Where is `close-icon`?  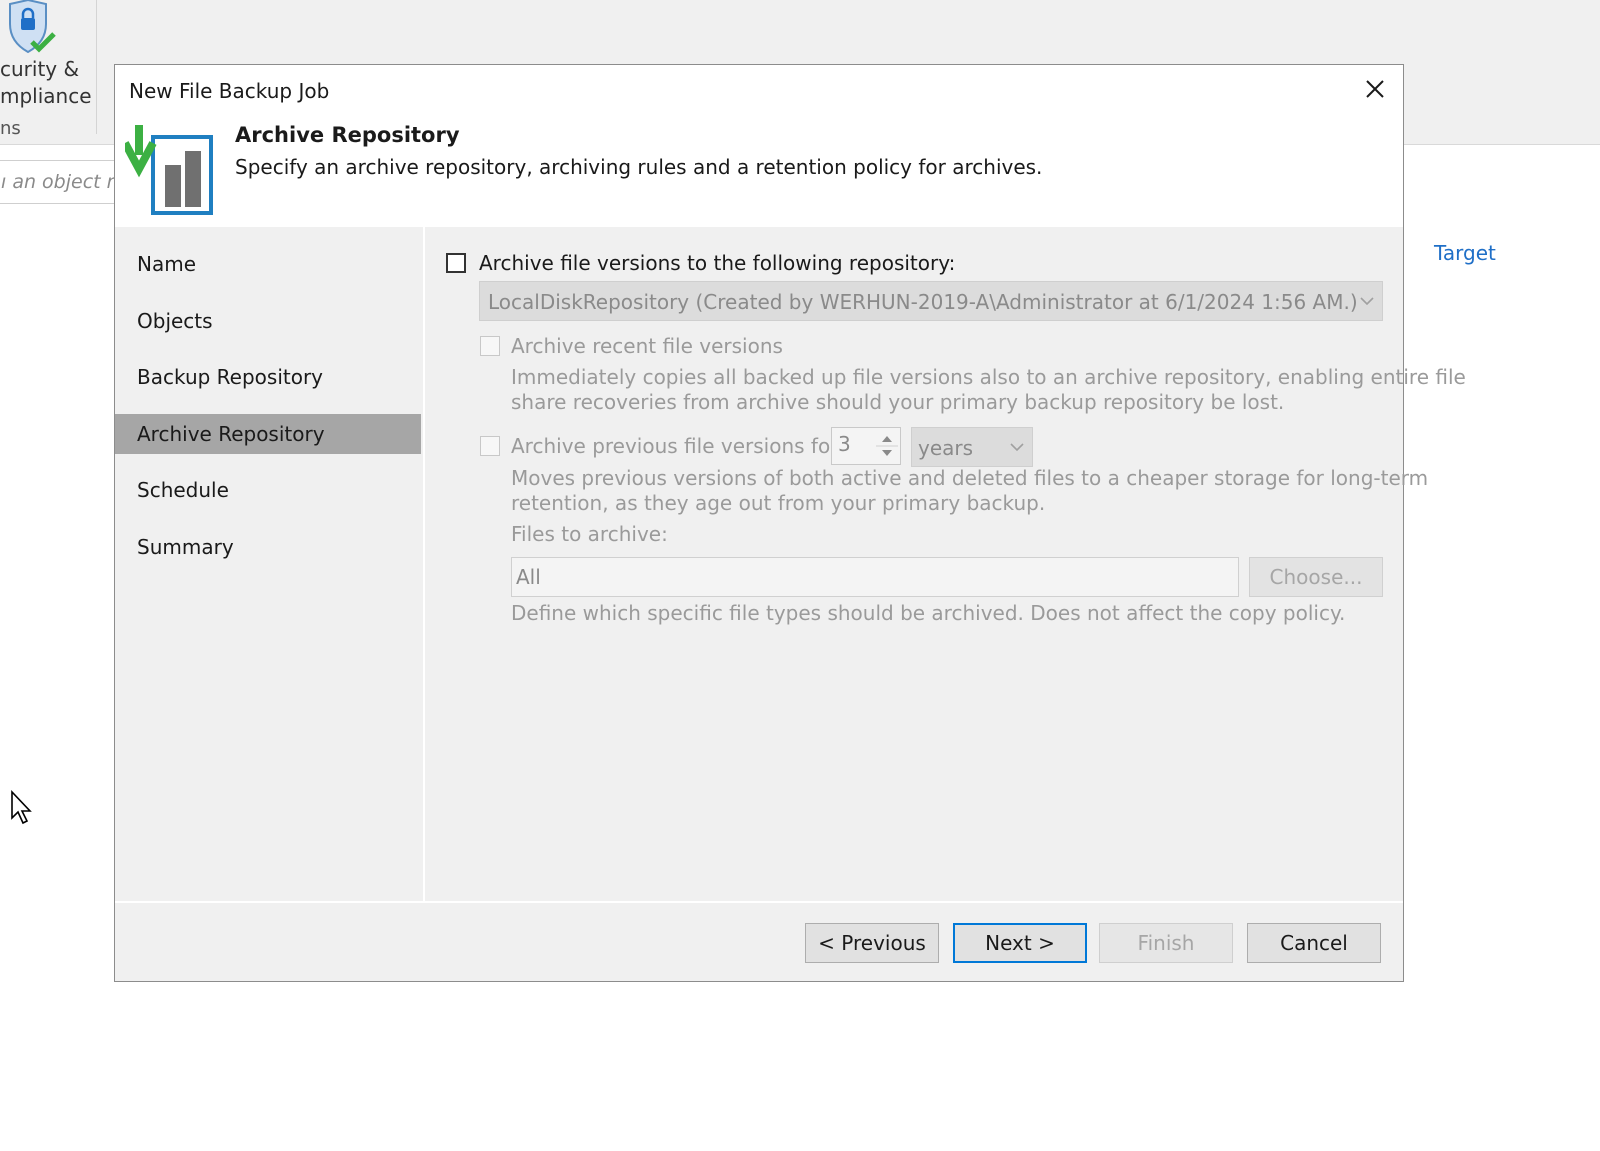
close-icon is located at coordinates (1375, 90).